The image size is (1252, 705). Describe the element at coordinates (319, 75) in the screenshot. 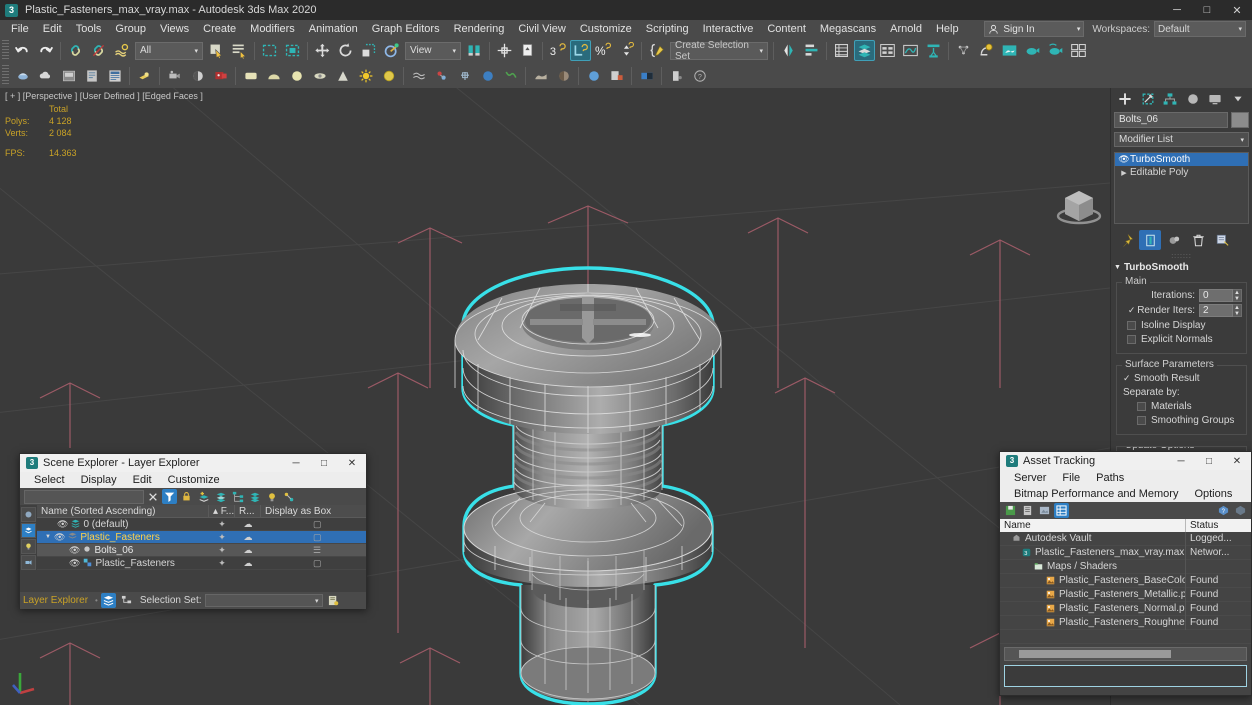

I see `vray-ies-icon` at that location.